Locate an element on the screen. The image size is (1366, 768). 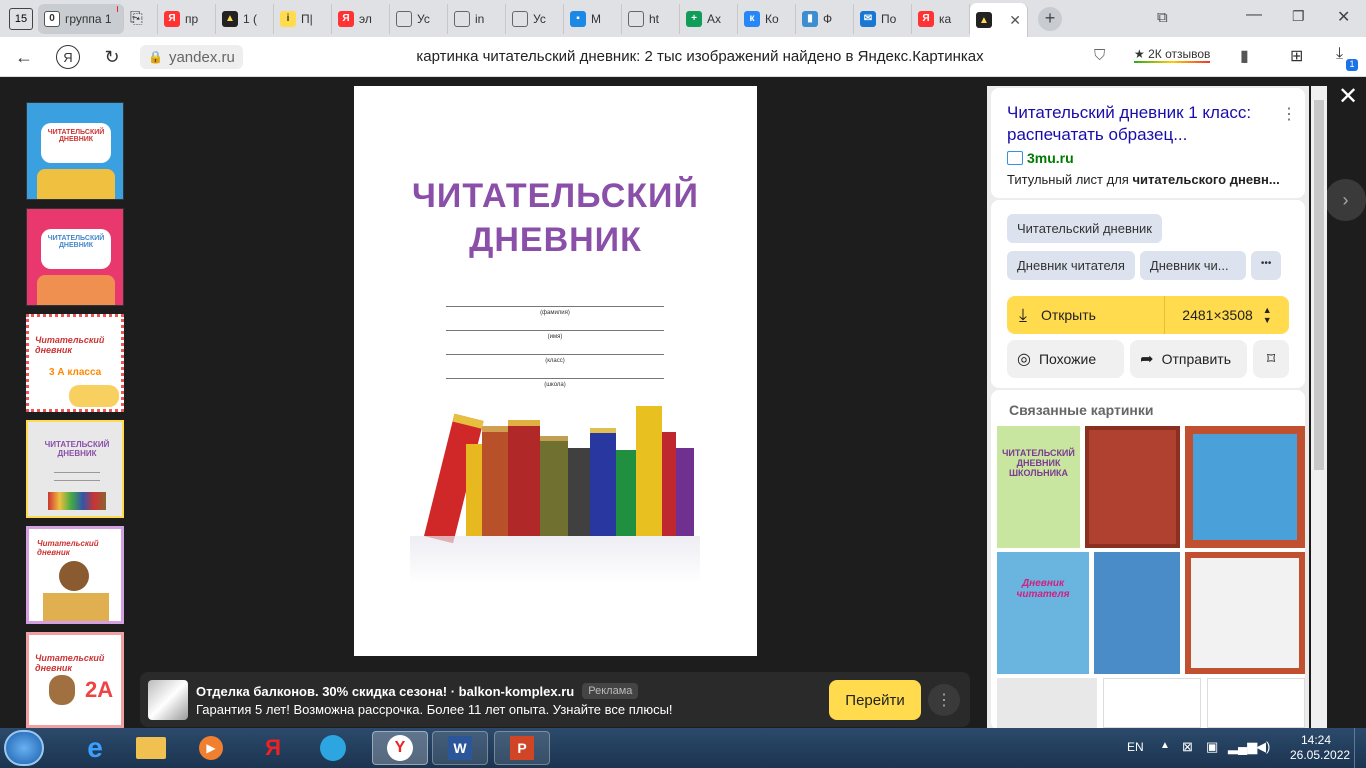
tab-item: + Ах is located at coordinates (709, 18).